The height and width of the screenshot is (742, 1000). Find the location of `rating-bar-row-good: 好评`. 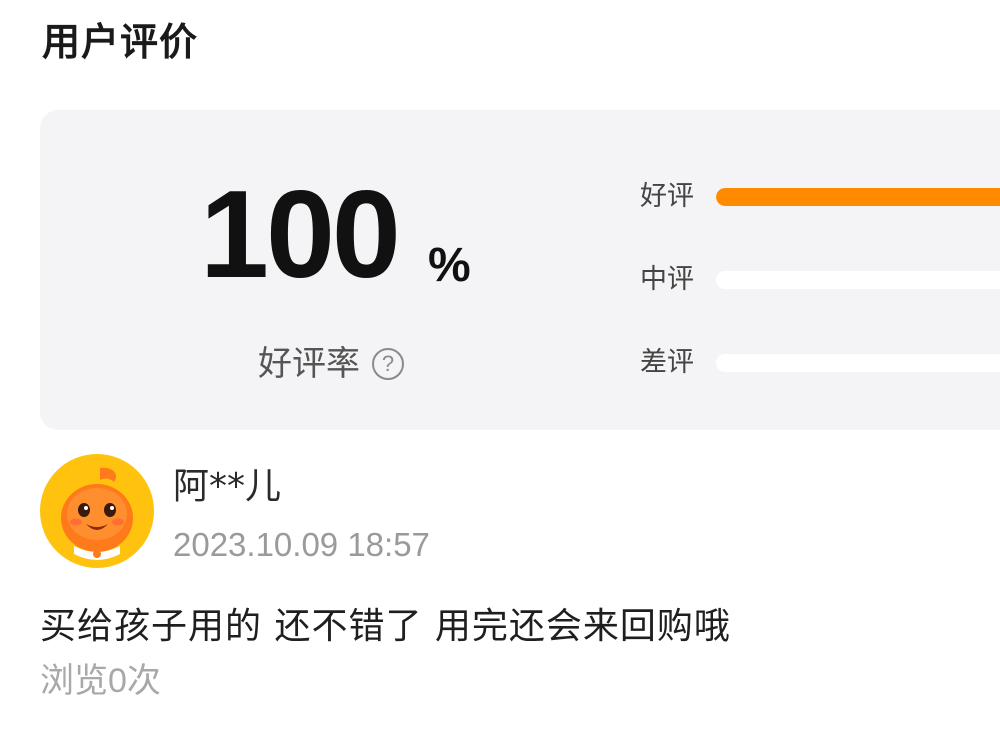

rating-bar-row-good: 好评 is located at coordinates (820, 197).